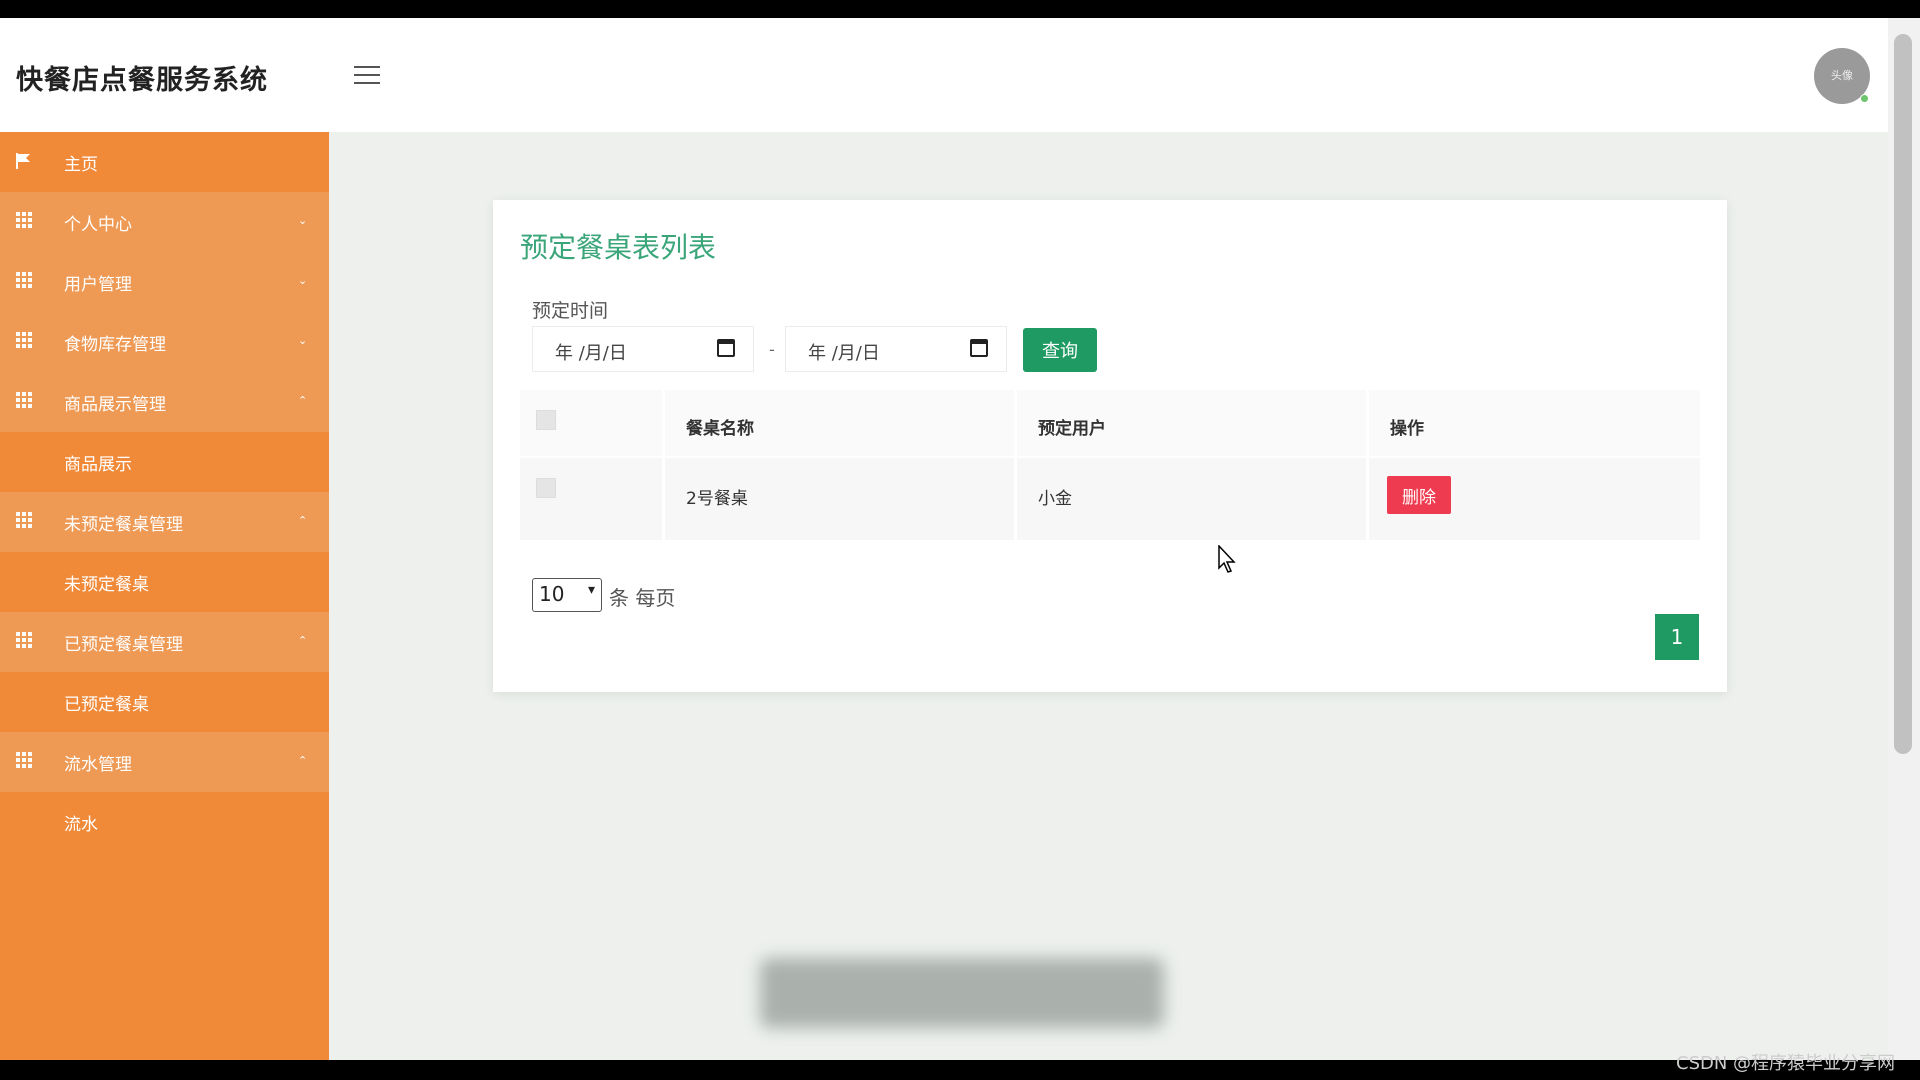  I want to click on sidebar-item-label: 流水管理, so click(98, 765).